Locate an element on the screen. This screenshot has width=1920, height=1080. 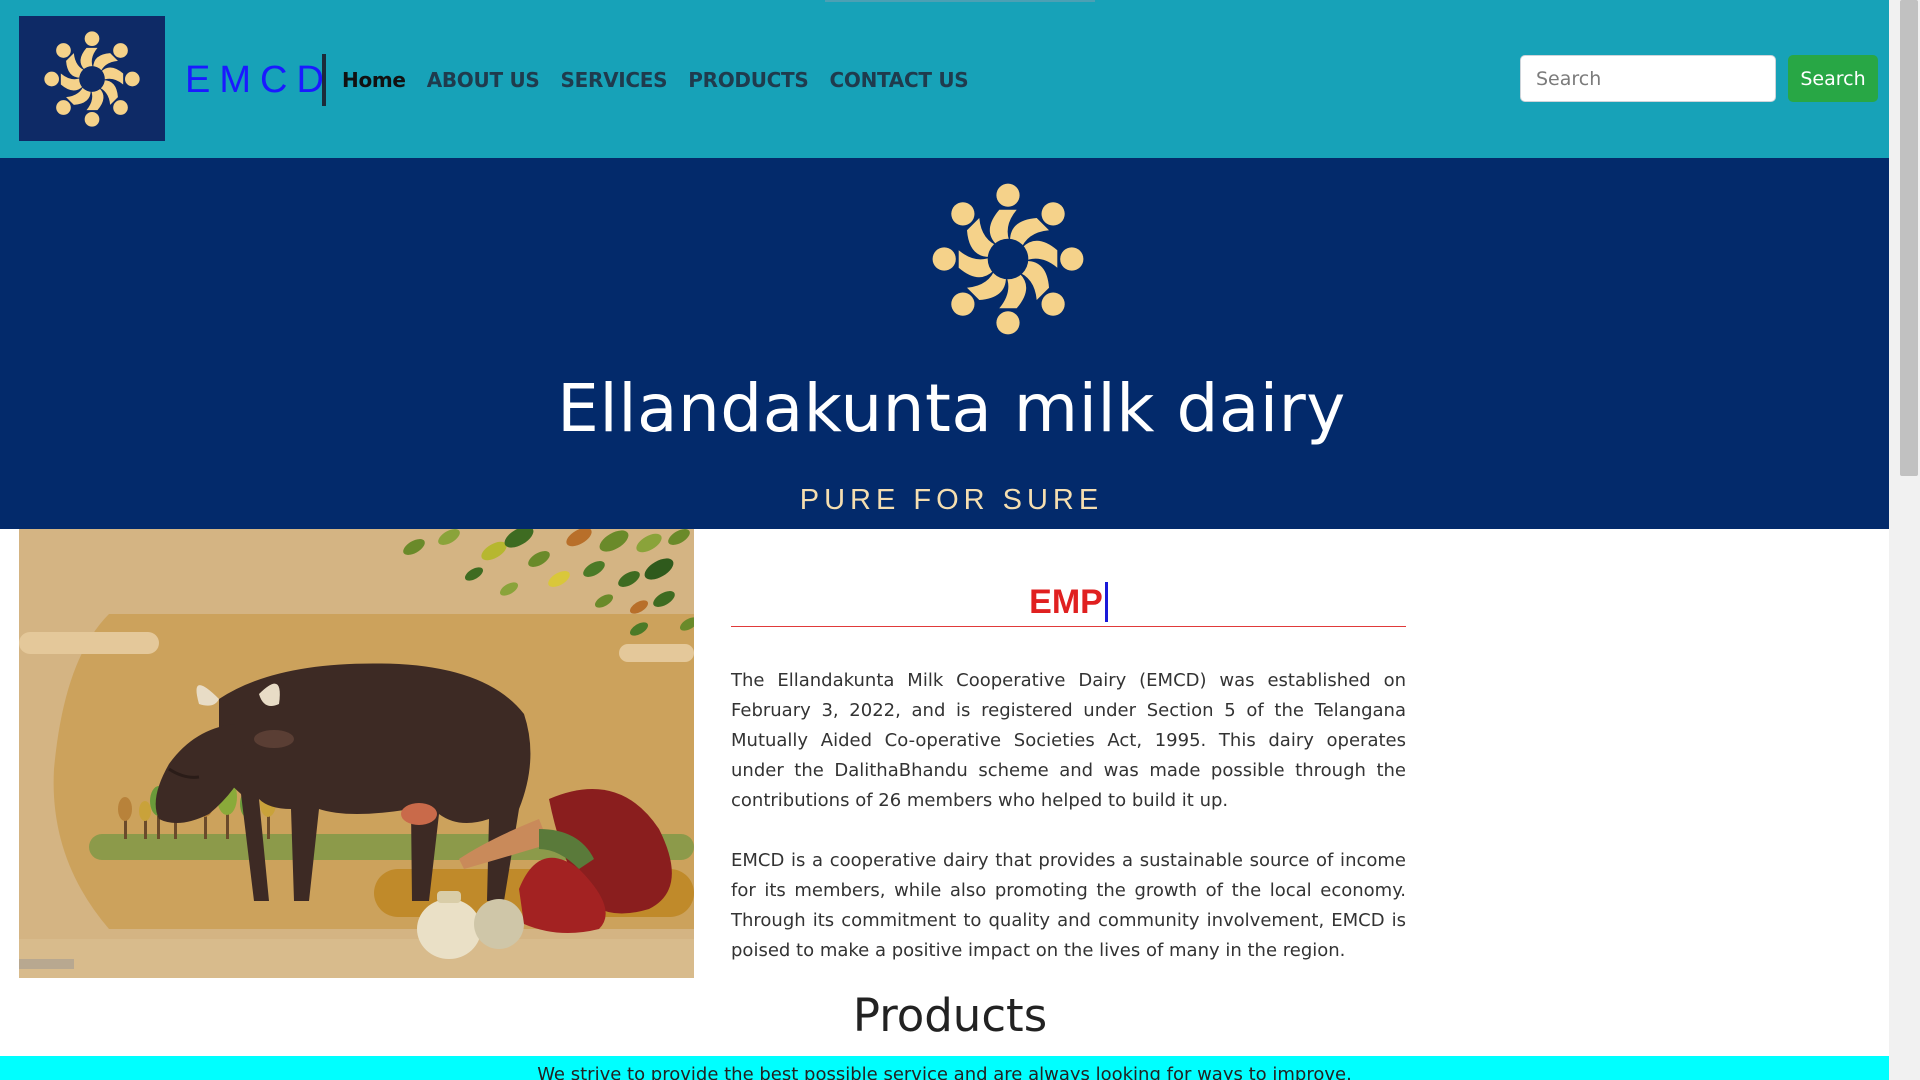
page-scrollbar is located at coordinates (1904, 540).